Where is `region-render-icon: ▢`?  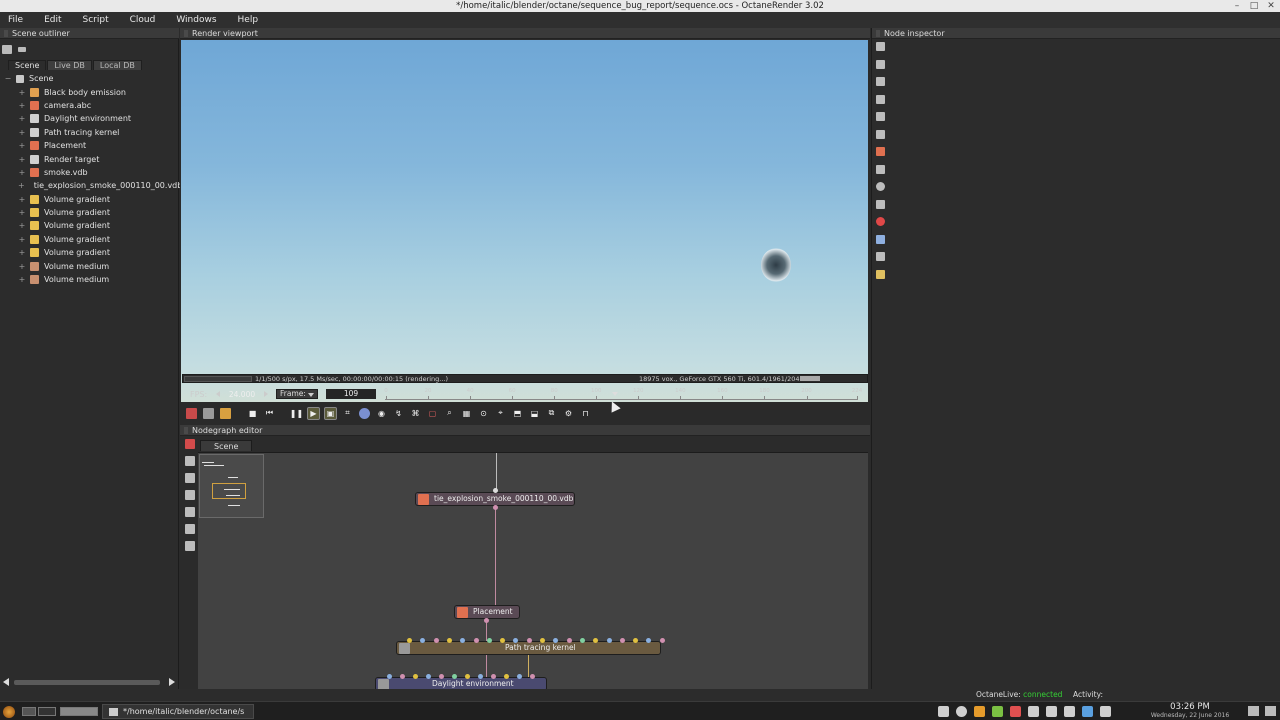
region-render-icon: ▢ is located at coordinates (432, 413).